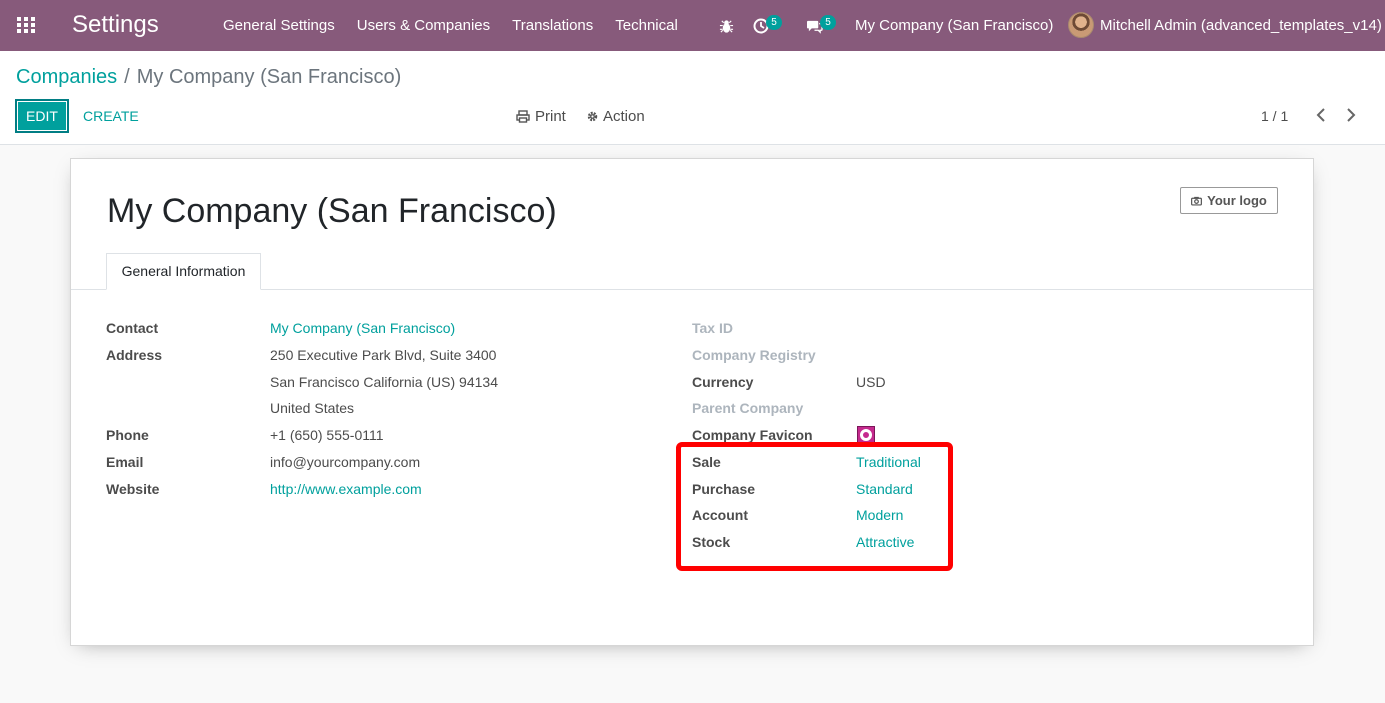 The width and height of the screenshot is (1385, 703). Describe the element at coordinates (1081, 25) in the screenshot. I see `user-avatar` at that location.